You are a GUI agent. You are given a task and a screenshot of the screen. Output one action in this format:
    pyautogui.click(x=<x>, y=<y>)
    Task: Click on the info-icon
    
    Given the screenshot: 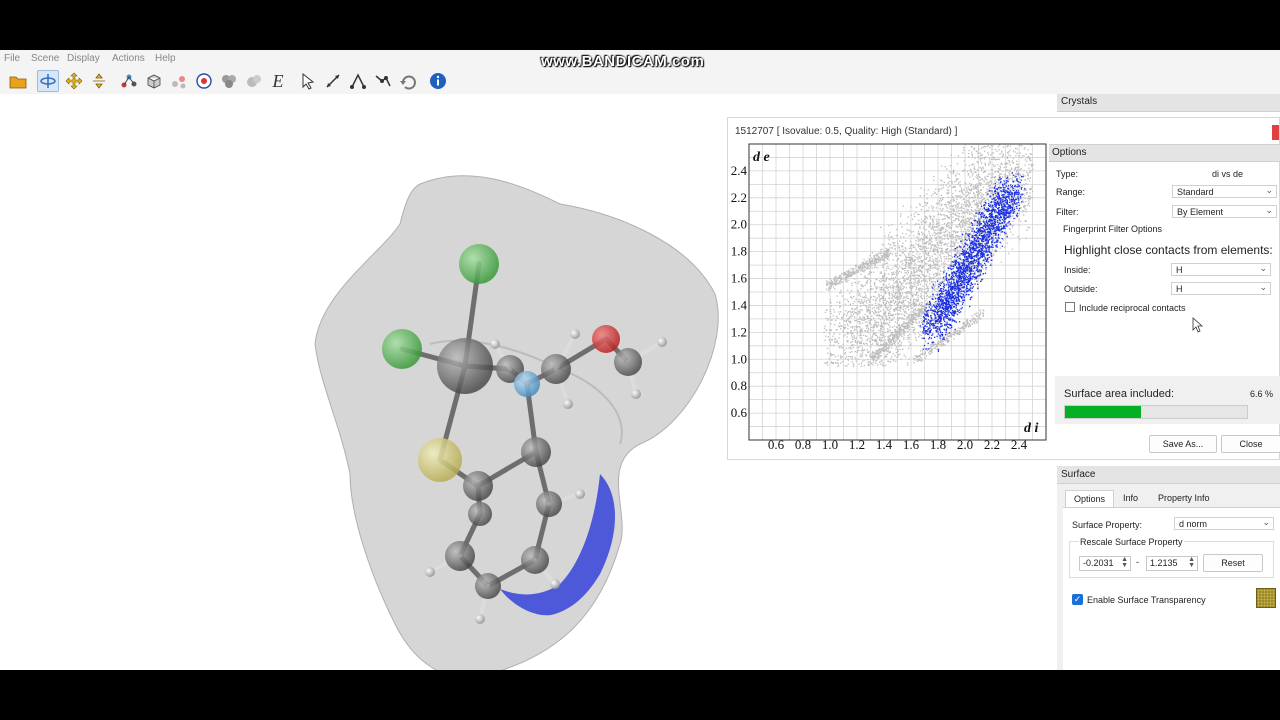 What is the action you would take?
    pyautogui.click(x=438, y=81)
    